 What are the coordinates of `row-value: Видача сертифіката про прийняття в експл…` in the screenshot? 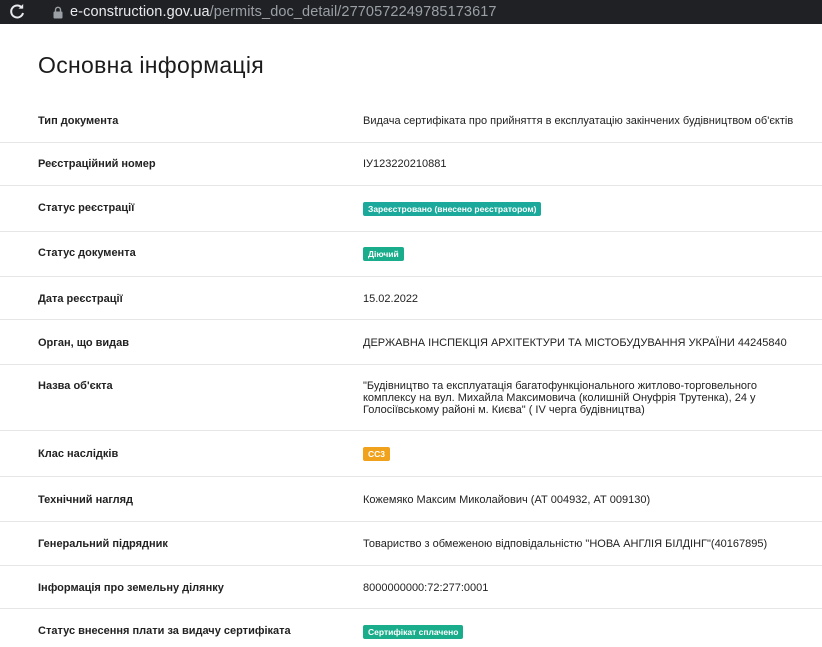 It's located at (578, 121).